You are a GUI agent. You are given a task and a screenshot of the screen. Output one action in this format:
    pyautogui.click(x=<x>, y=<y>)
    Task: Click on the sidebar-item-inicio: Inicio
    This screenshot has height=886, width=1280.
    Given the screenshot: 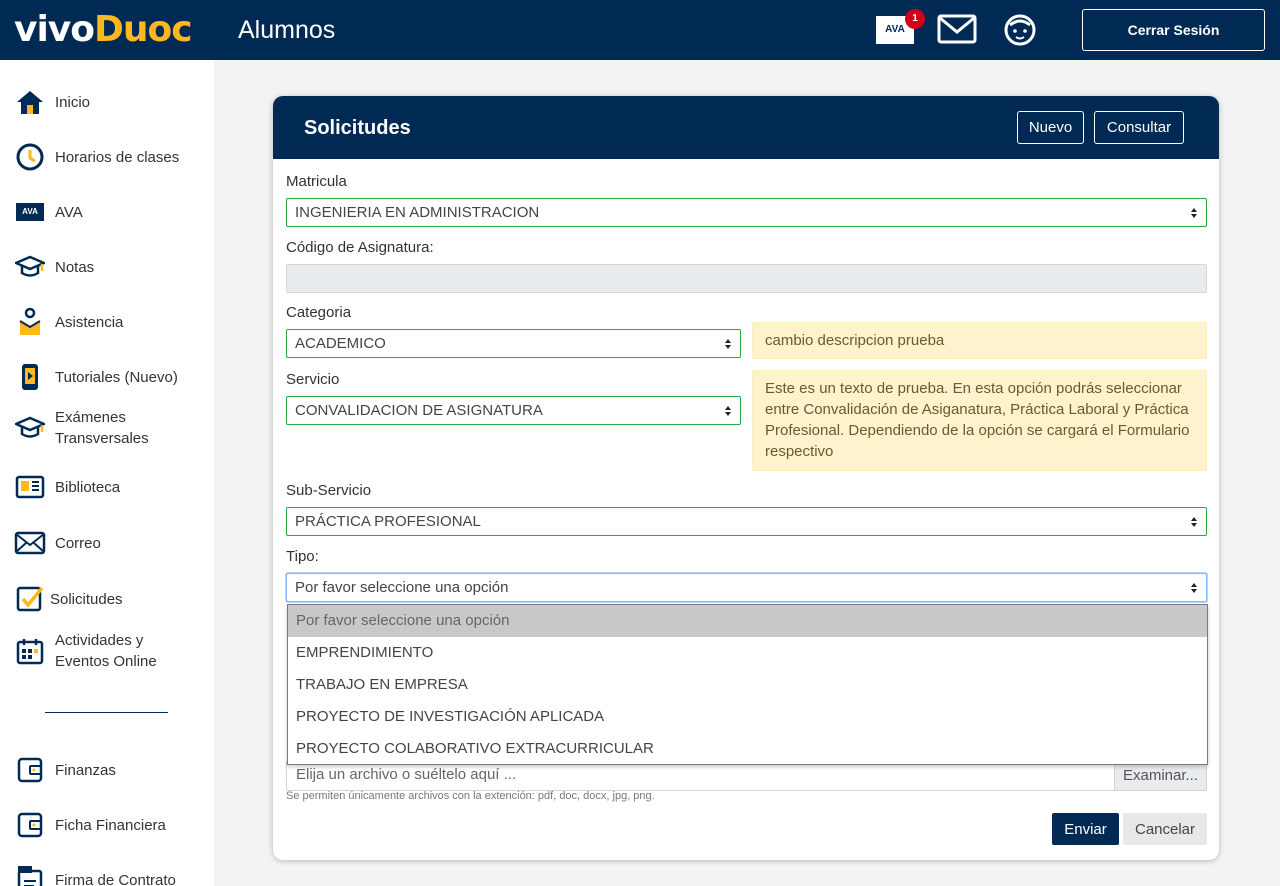 What is the action you would take?
    pyautogui.click(x=52, y=102)
    